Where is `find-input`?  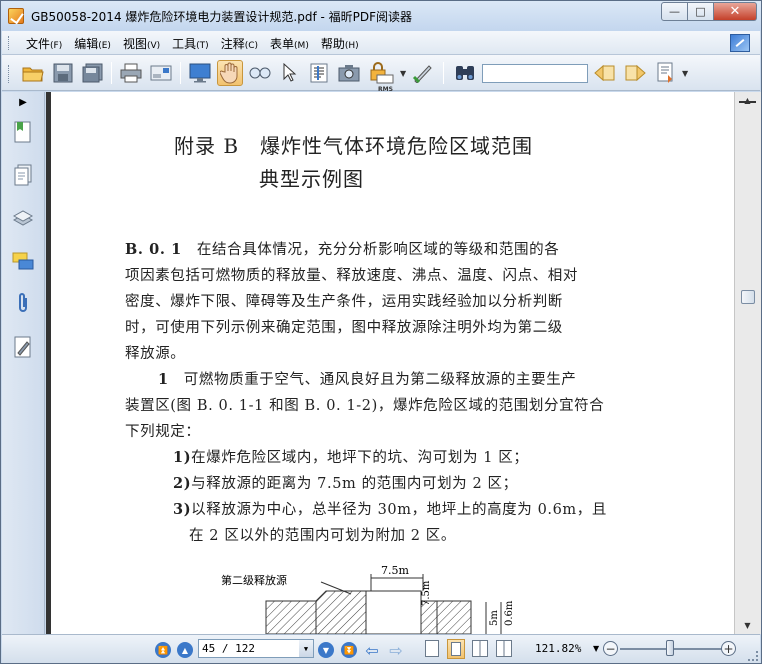 find-input is located at coordinates (535, 73).